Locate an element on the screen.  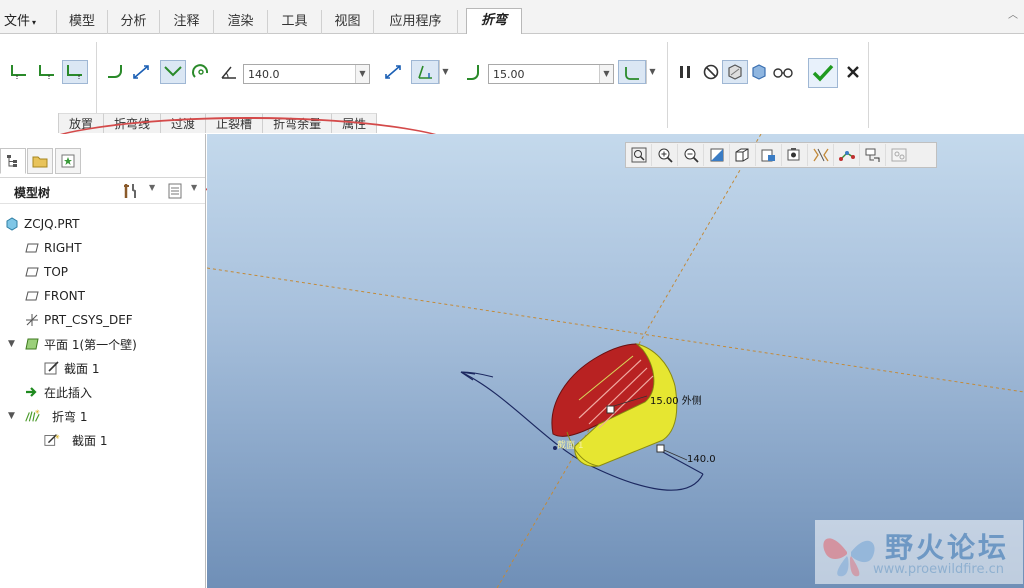
axis-display-button is located at coordinates (847, 155).